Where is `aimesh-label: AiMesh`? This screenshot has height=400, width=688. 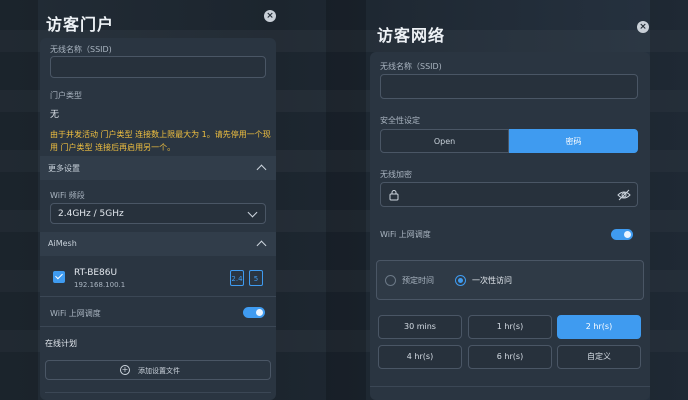 aimesh-label: AiMesh is located at coordinates (62, 243).